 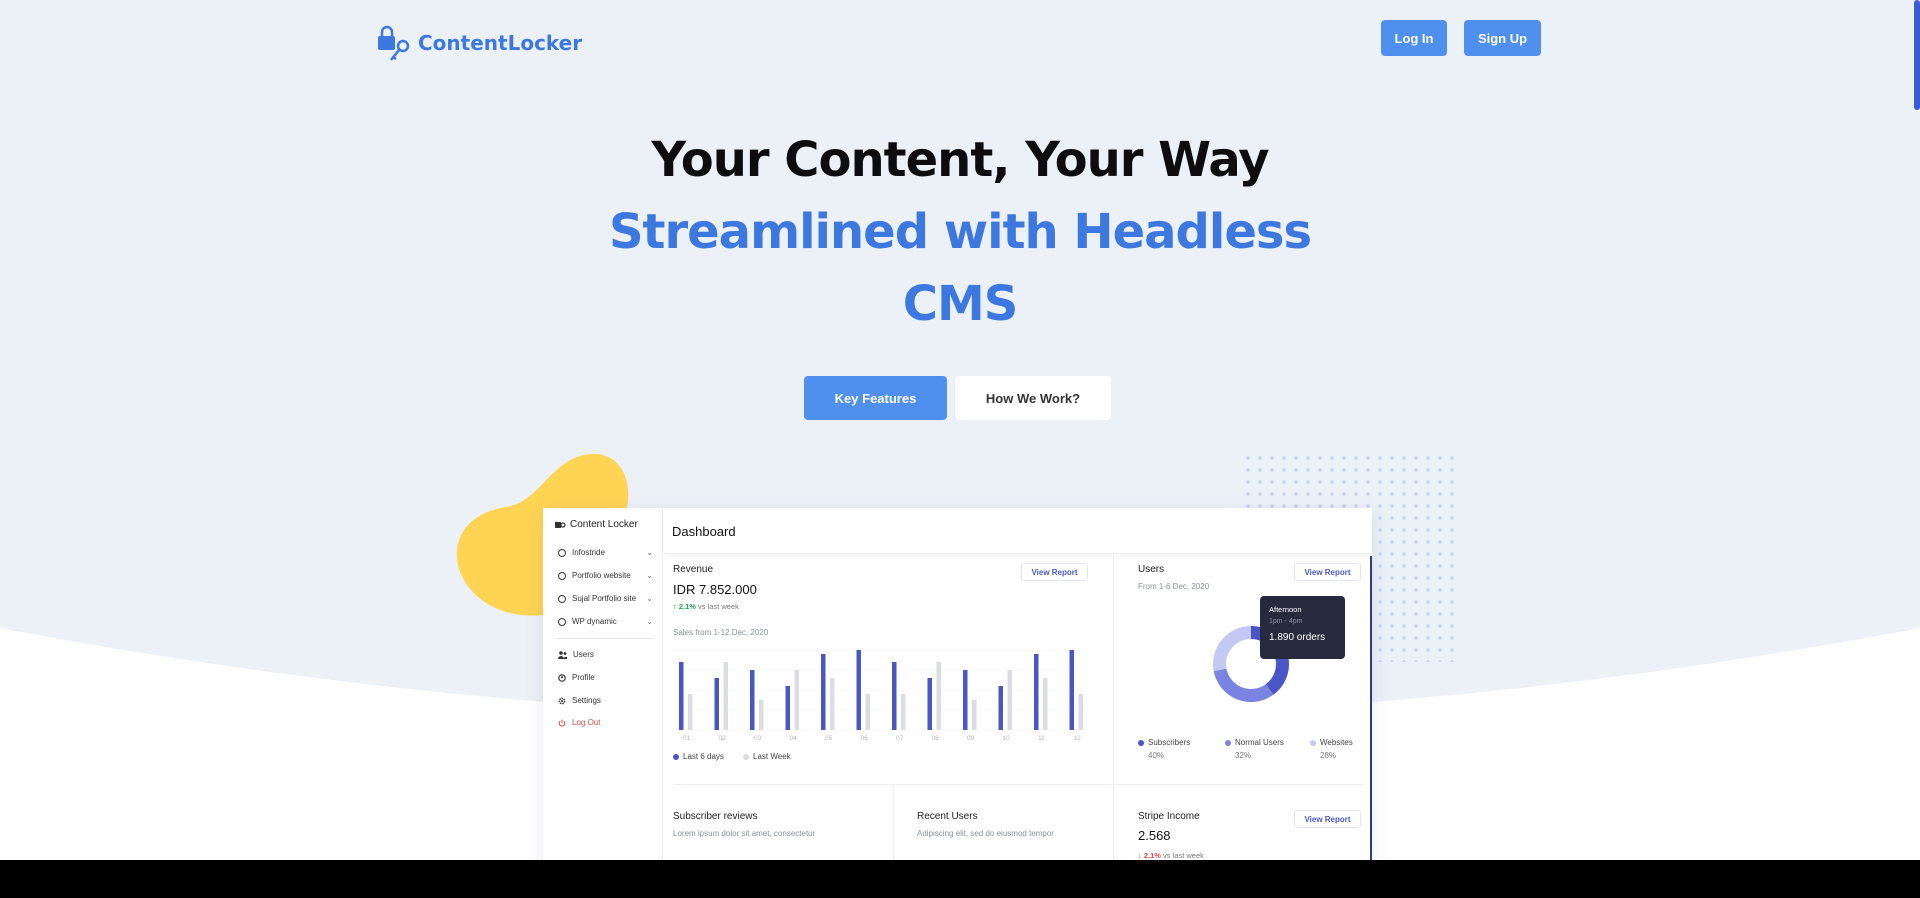 What do you see at coordinates (900, 738) in the screenshot?
I see `x-tick-label: 07` at bounding box center [900, 738].